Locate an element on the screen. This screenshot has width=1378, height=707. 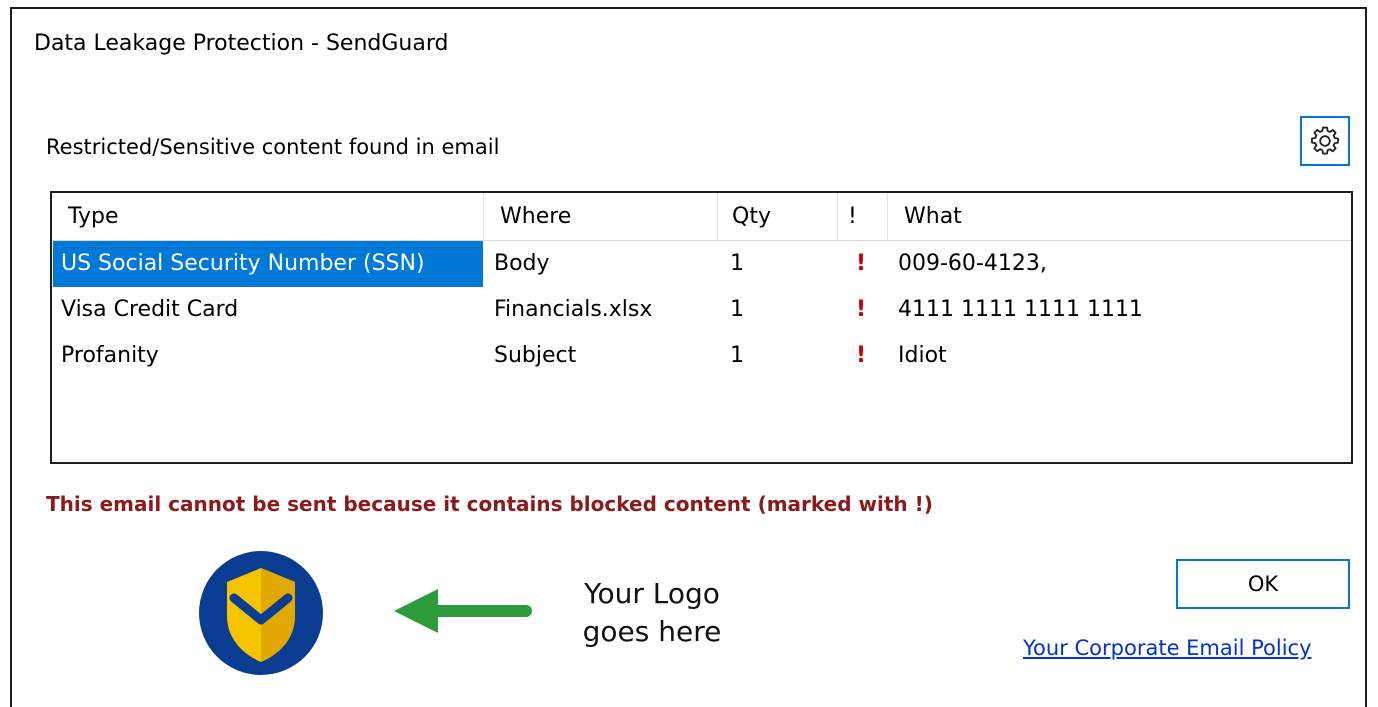
table-header: Type Where Qty ! What is located at coordinates (701, 217).